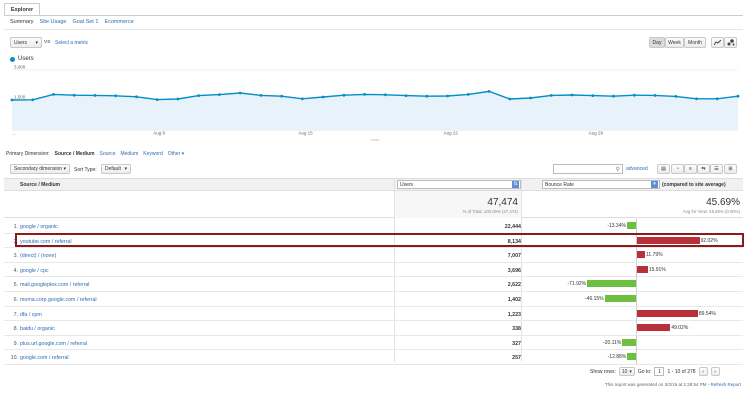  What do you see at coordinates (588, 169) in the screenshot?
I see `table-search-input: ⚲` at bounding box center [588, 169].